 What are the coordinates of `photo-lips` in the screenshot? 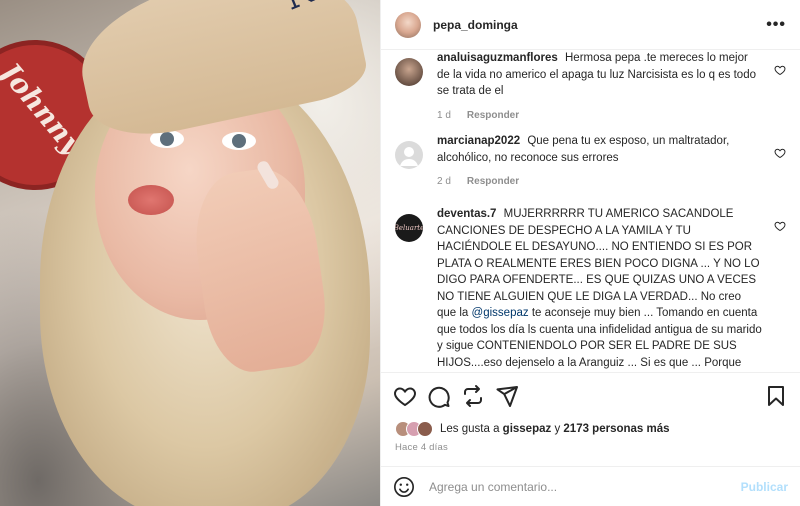 It's located at (151, 200).